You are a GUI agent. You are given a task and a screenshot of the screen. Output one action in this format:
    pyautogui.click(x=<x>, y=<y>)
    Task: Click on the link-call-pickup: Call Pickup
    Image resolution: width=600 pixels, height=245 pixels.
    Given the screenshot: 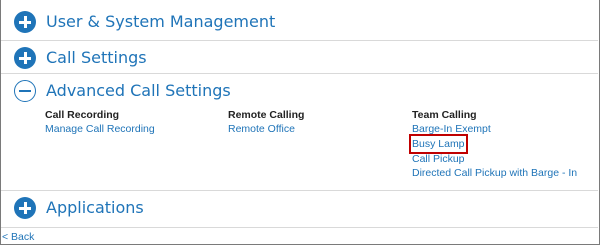 What is the action you would take?
    pyautogui.click(x=494, y=159)
    